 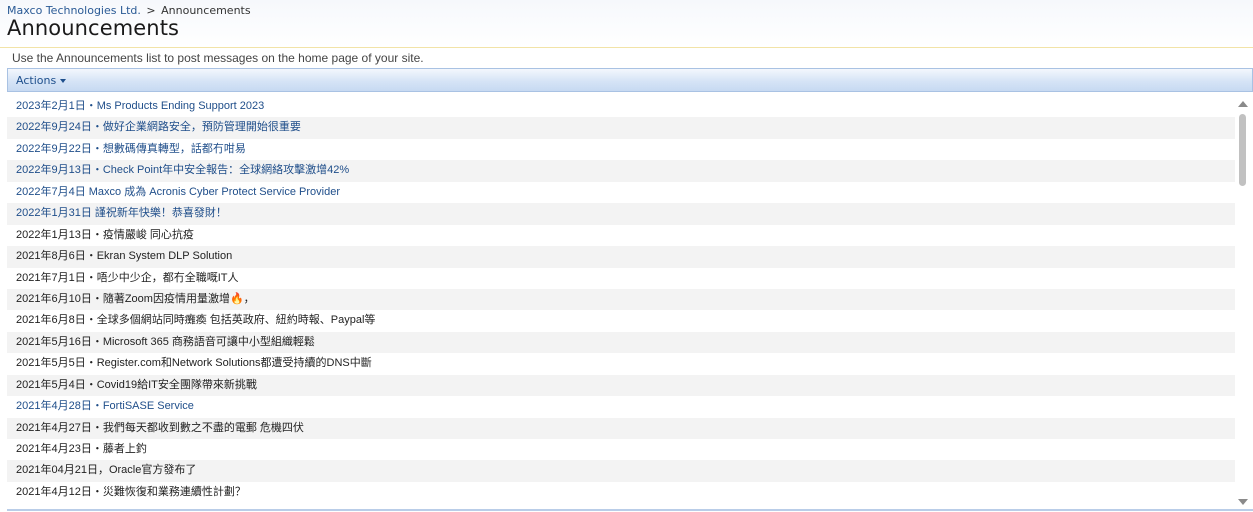 I want to click on announcement-item: 2021年4月28日・FortiSASE Service, so click(x=622, y=406).